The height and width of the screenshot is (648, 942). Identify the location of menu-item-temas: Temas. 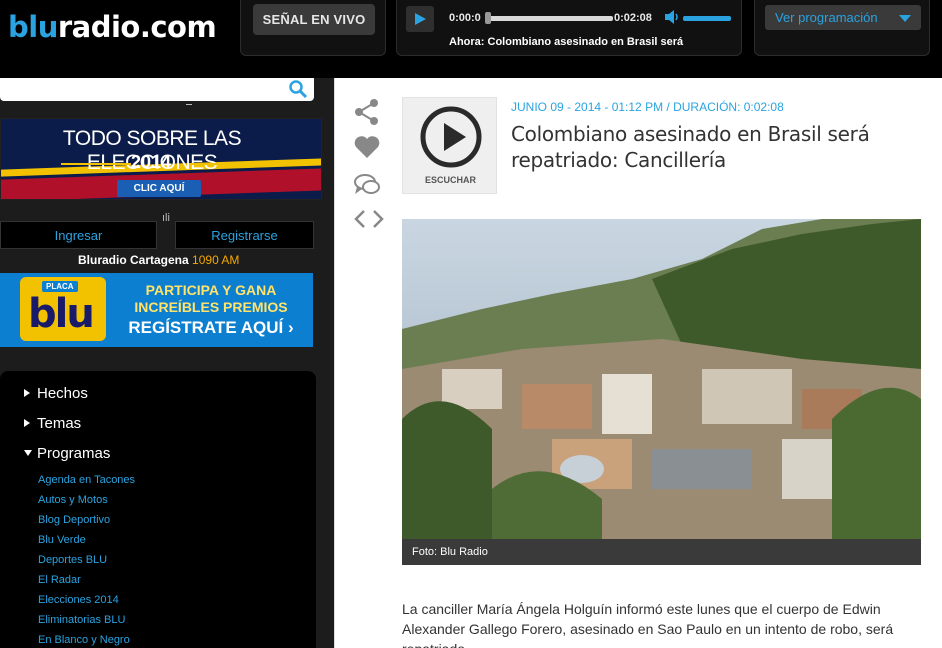
(52, 423).